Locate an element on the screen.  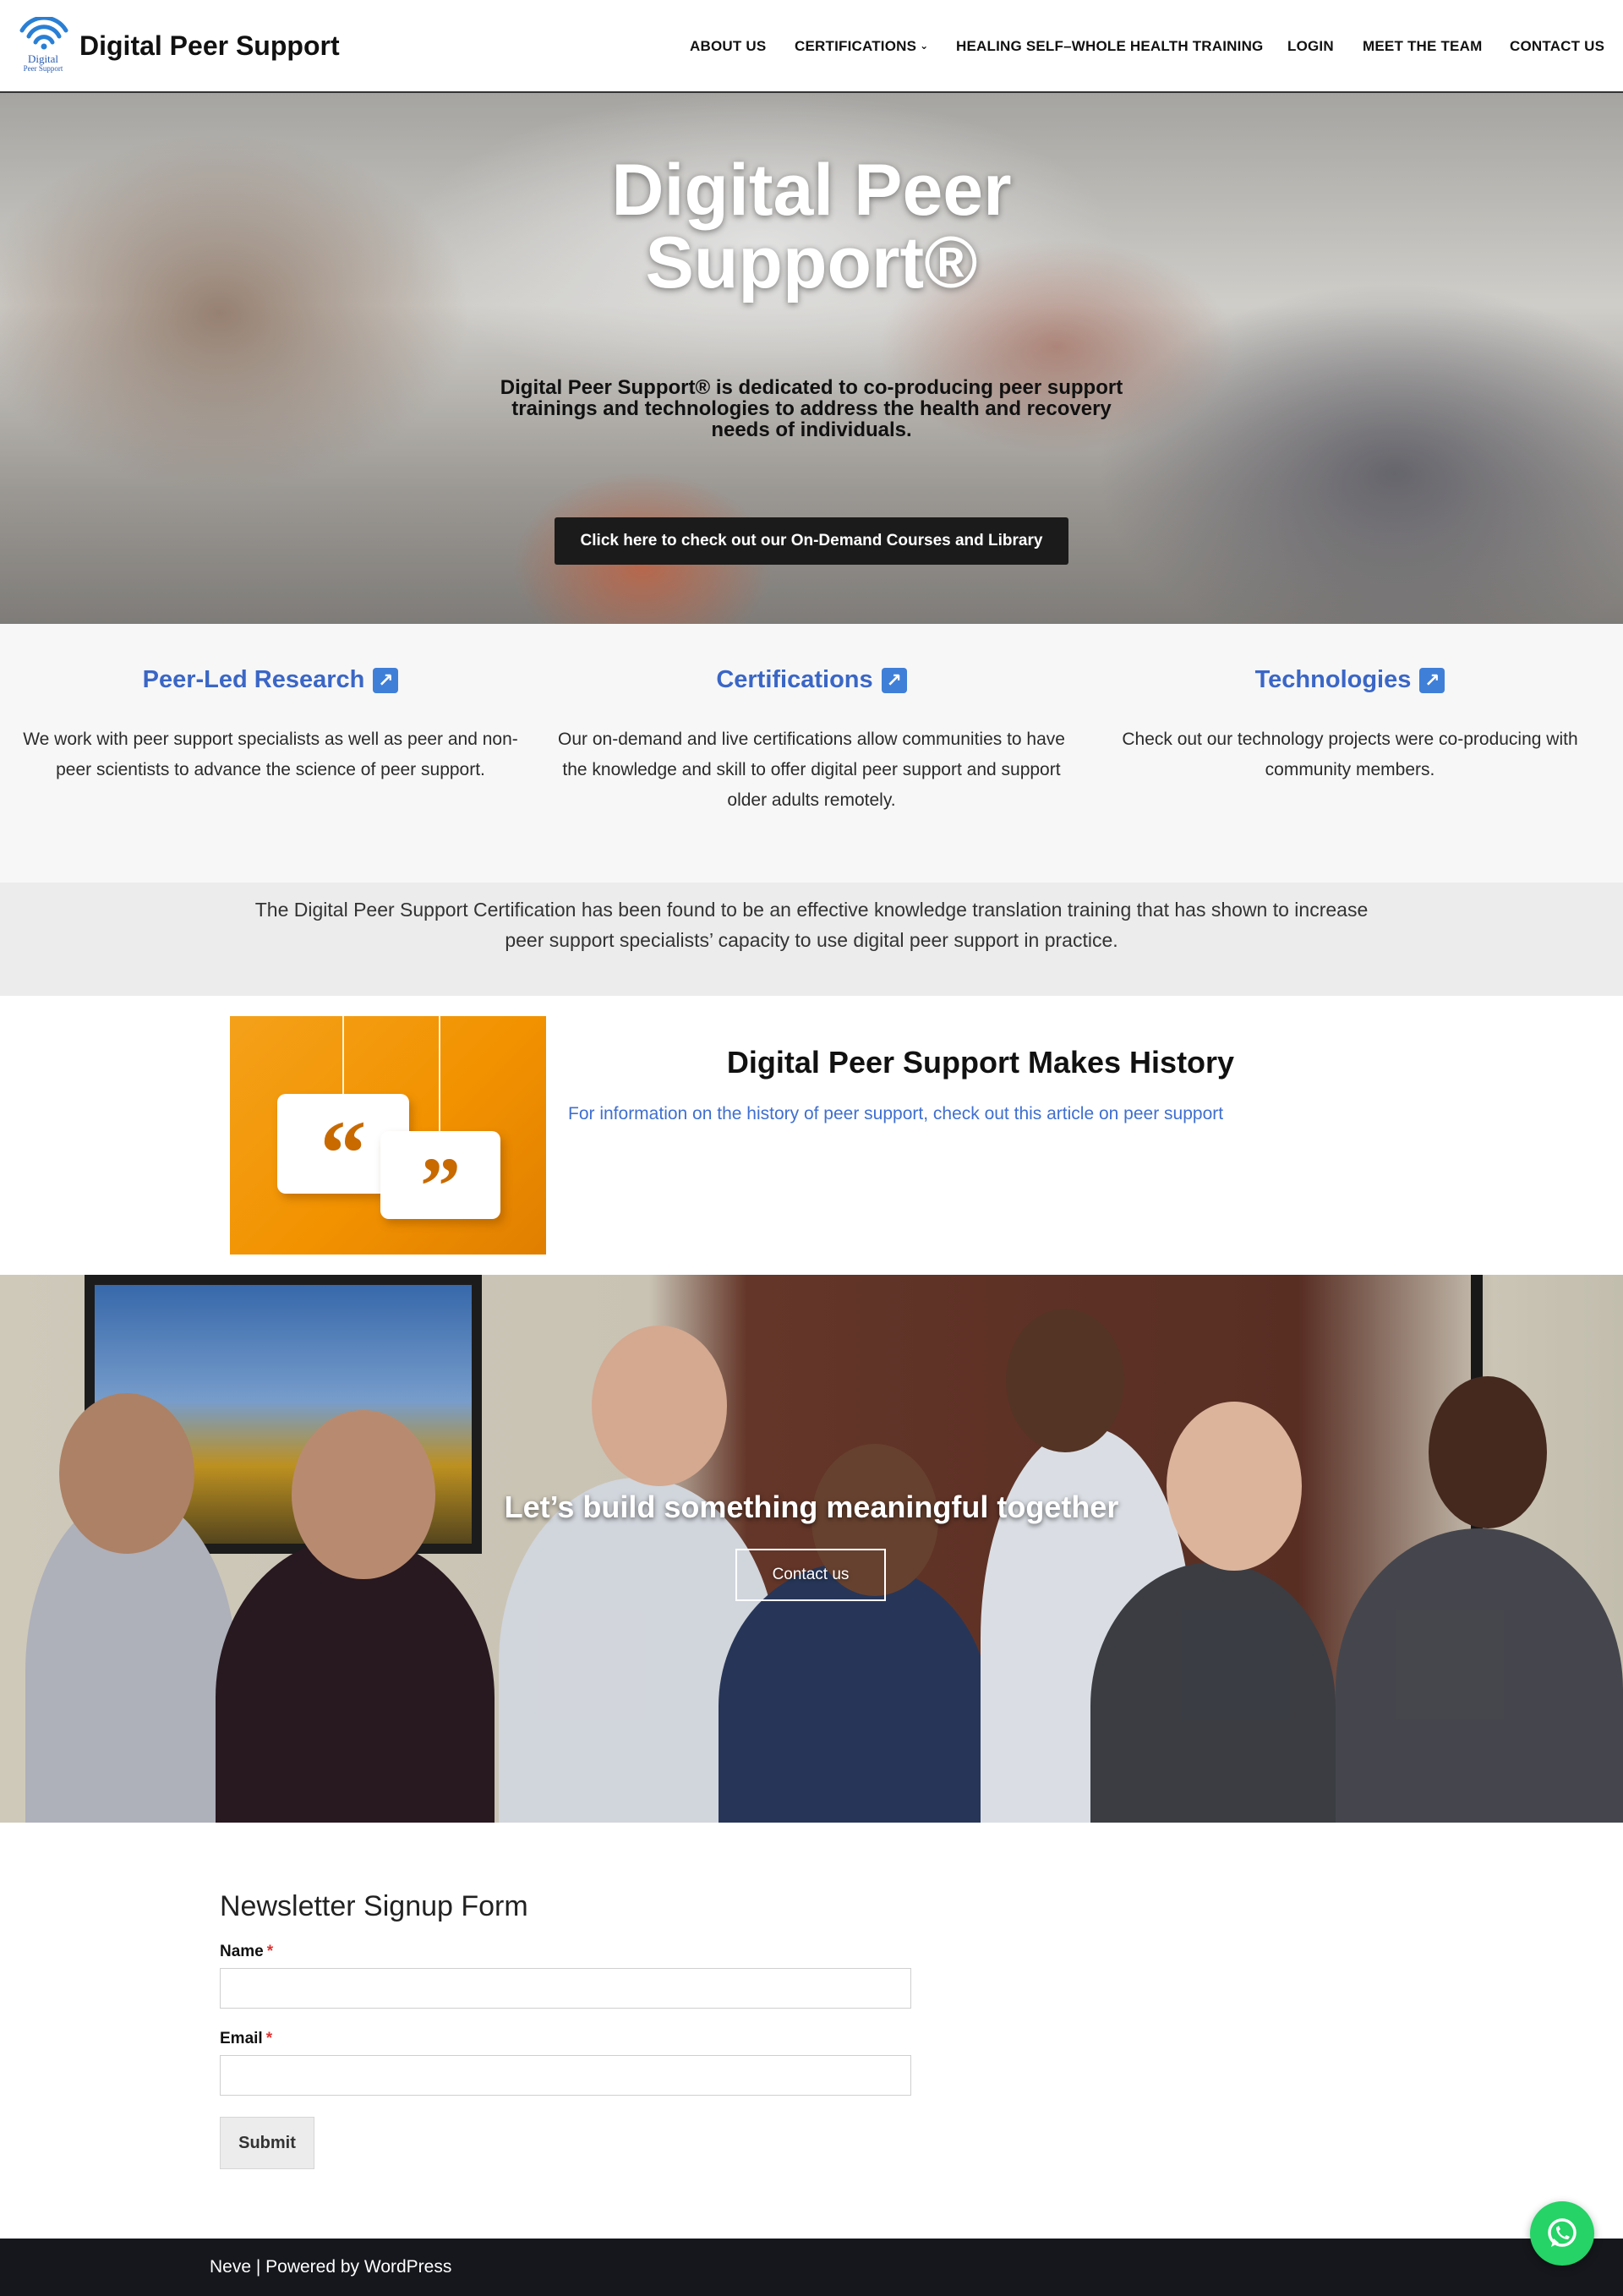
feature-title: Technologies is located at coordinates (1333, 679).